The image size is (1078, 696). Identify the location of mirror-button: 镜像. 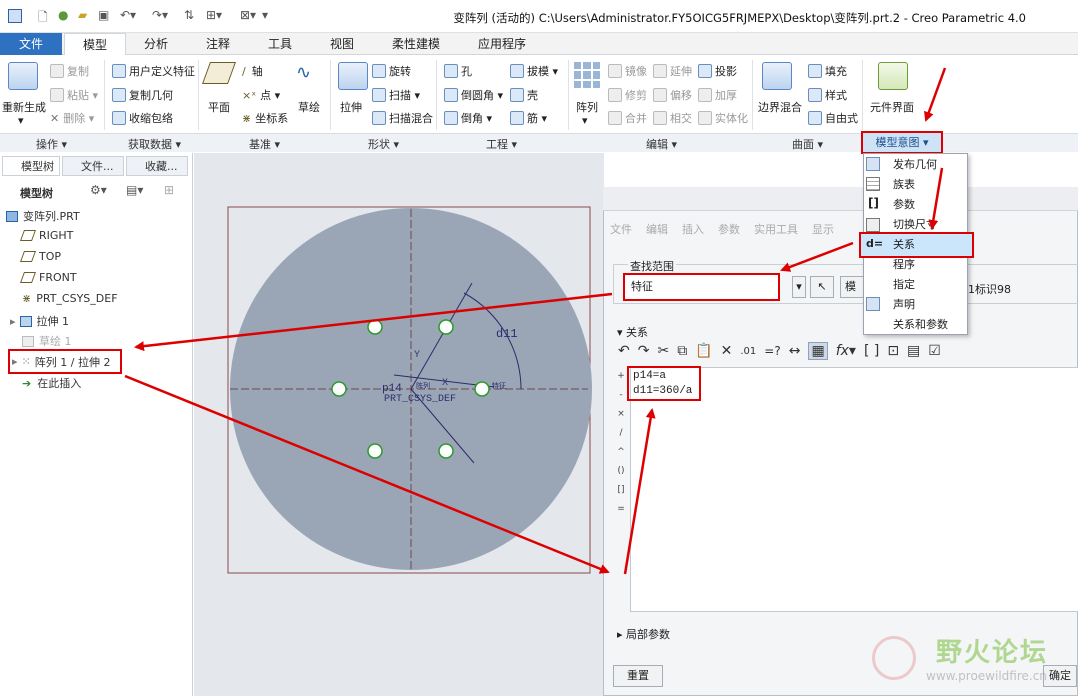
(627, 71).